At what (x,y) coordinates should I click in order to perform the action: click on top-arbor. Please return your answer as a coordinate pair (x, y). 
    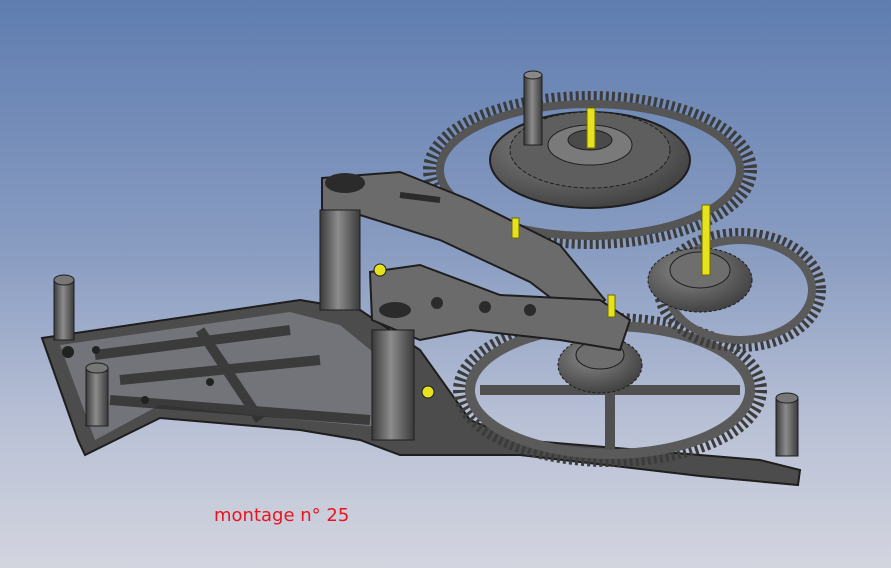
    Looking at the image, I should click on (533, 108).